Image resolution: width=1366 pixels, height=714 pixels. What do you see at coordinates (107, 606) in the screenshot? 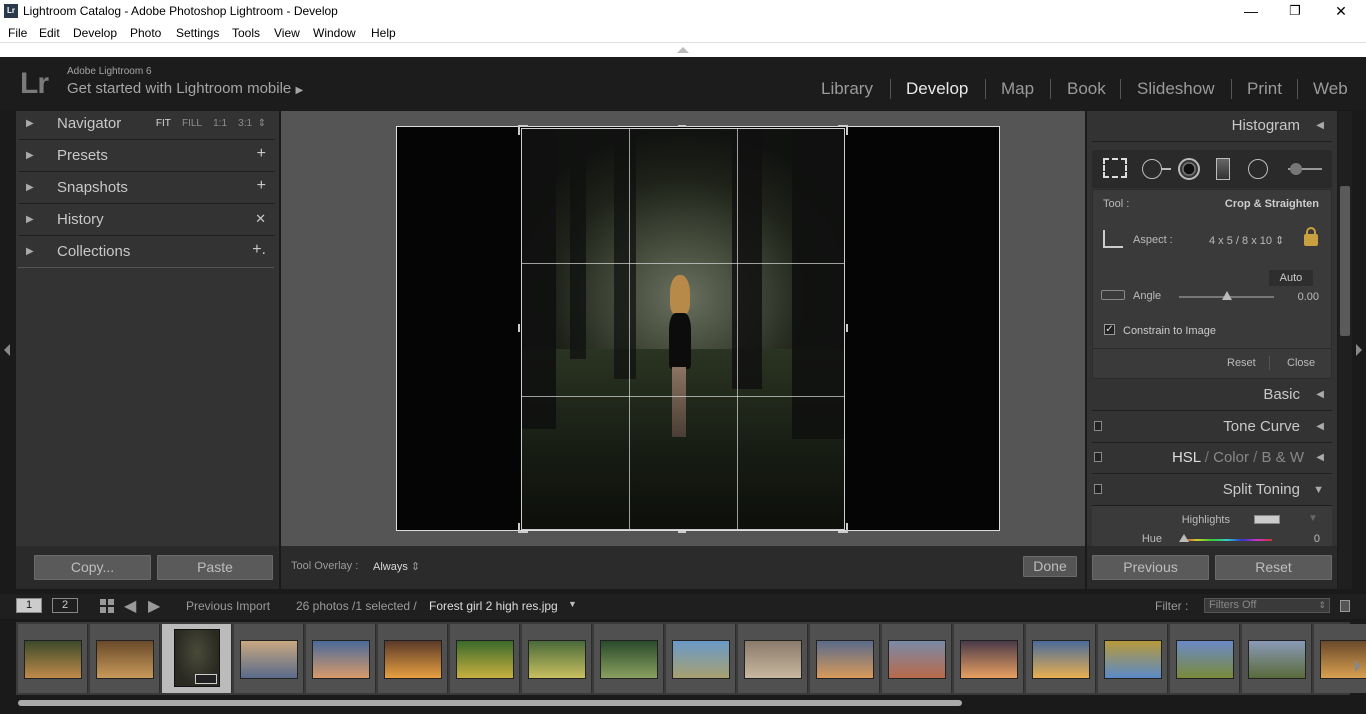
I see `grid-view-icon` at bounding box center [107, 606].